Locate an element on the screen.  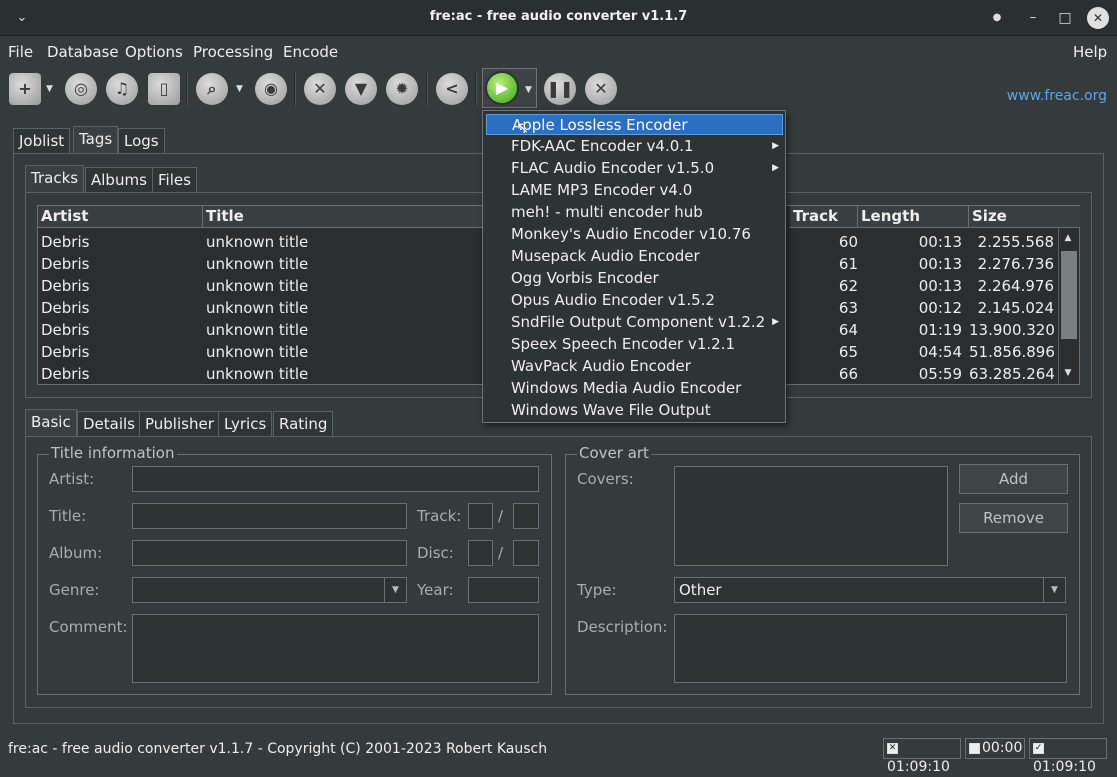
close-button: ✕ is located at coordinates (1098, 18).